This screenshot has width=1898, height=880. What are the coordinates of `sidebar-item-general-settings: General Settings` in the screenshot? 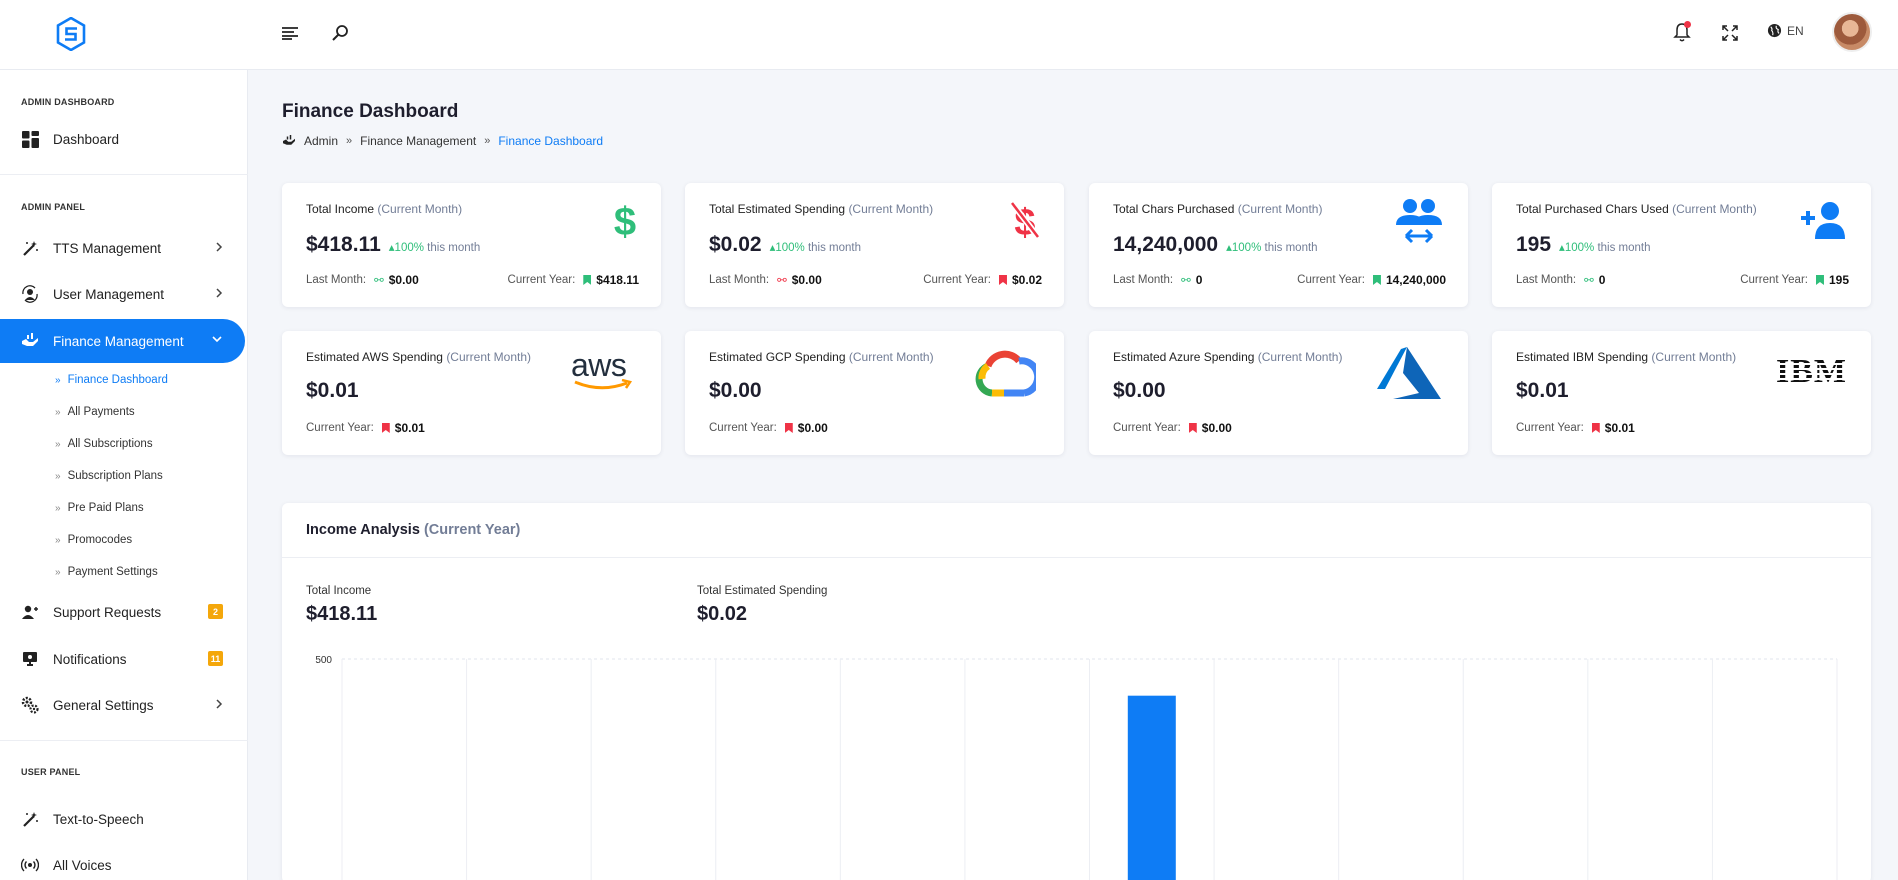 It's located at (122, 705).